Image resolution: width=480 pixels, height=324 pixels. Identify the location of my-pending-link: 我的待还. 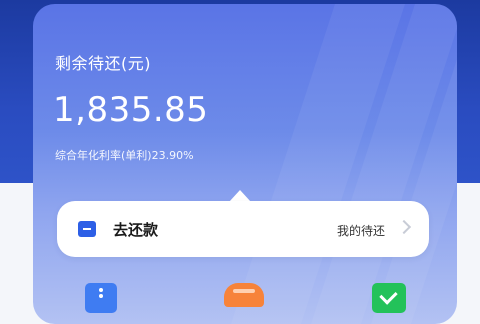
(361, 230).